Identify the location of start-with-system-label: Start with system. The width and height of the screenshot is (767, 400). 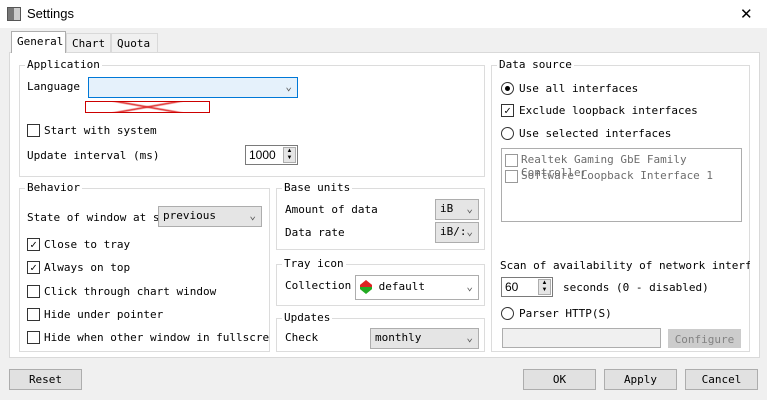
(100, 130).